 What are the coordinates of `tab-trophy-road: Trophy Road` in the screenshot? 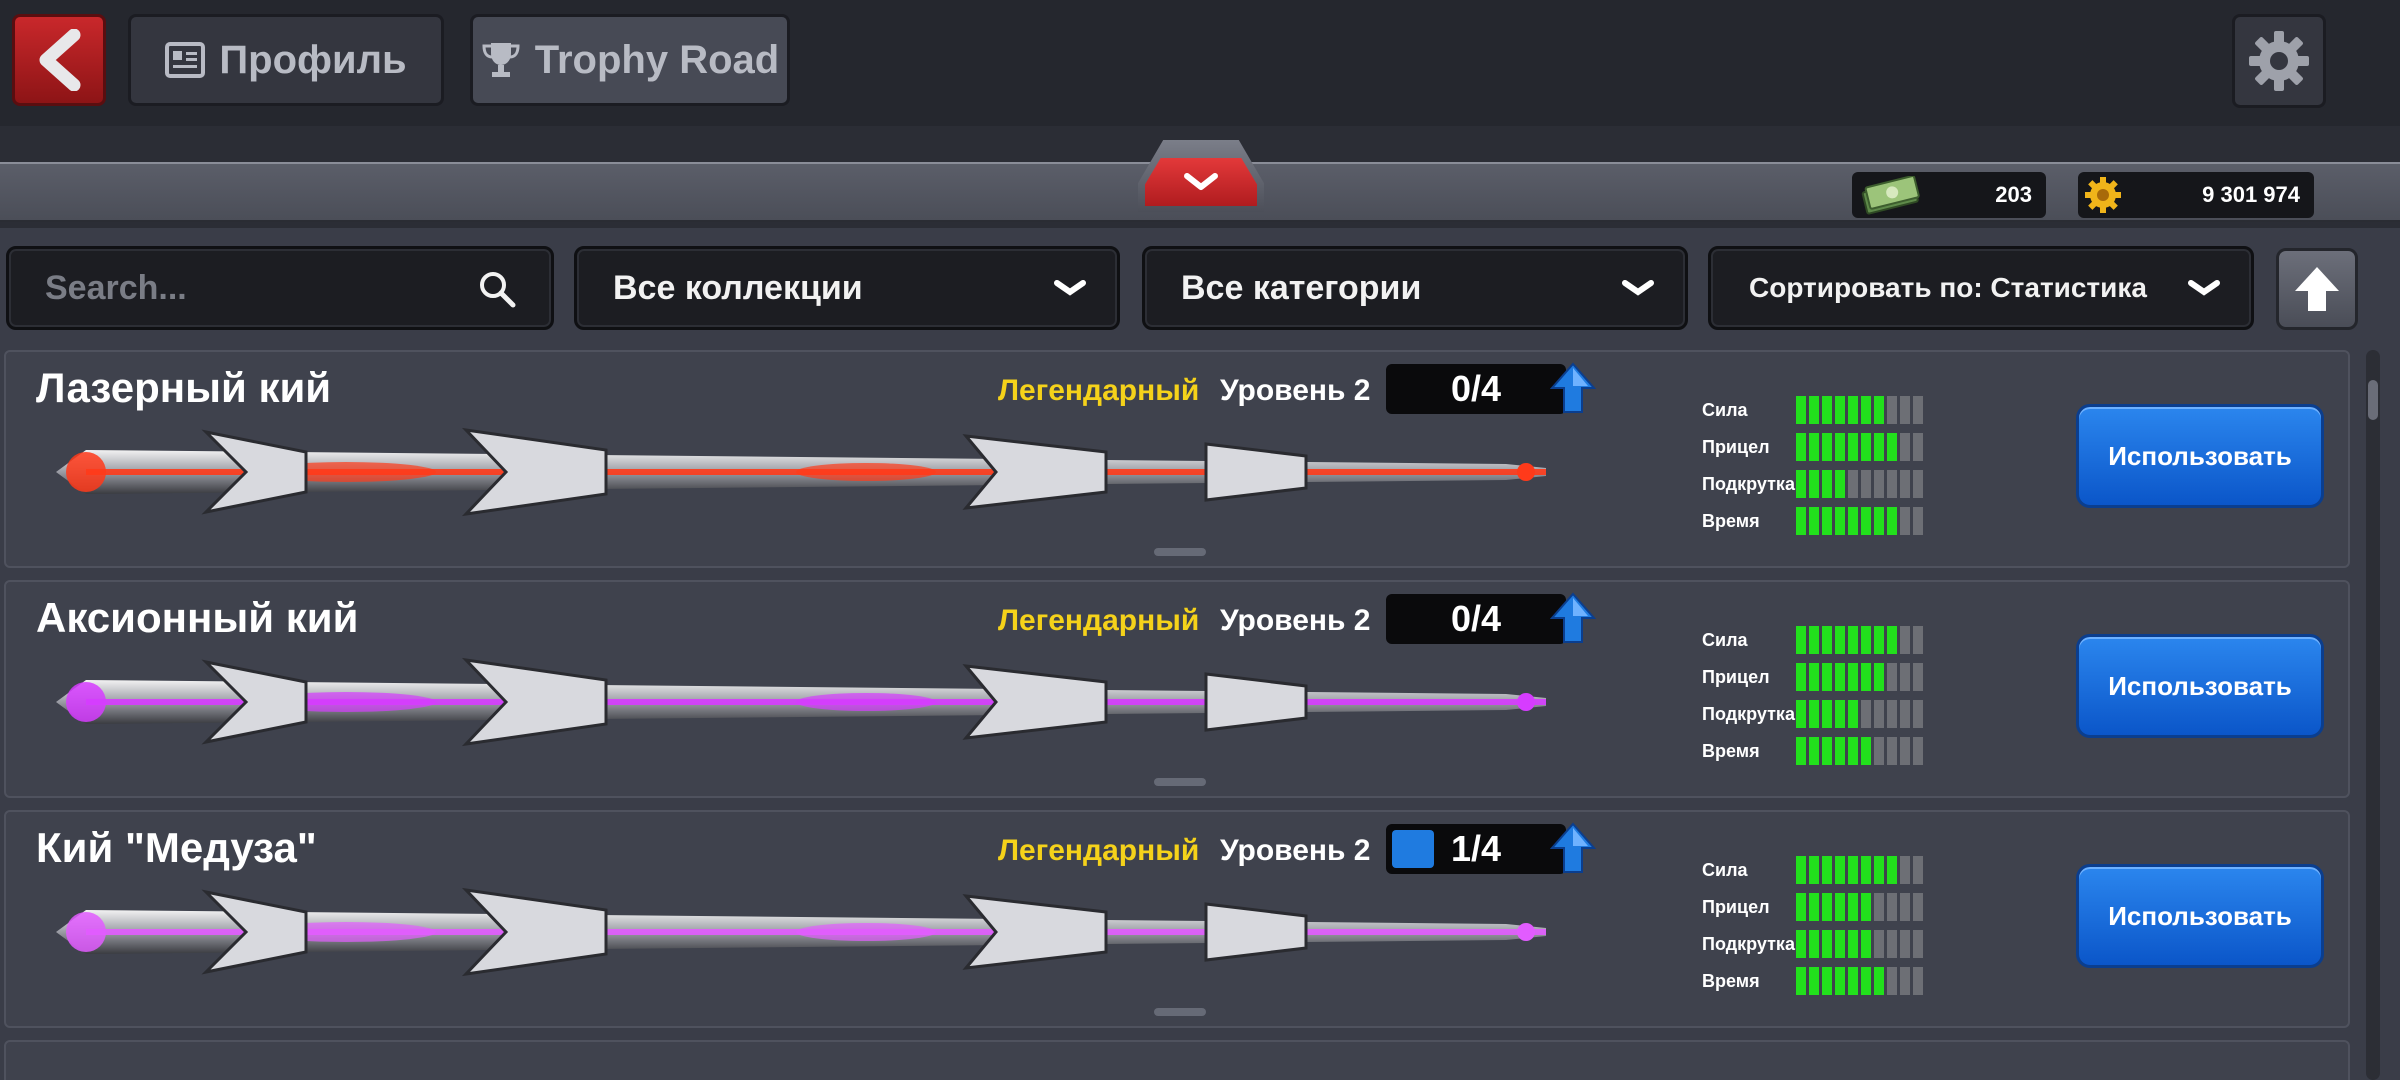 It's located at (630, 60).